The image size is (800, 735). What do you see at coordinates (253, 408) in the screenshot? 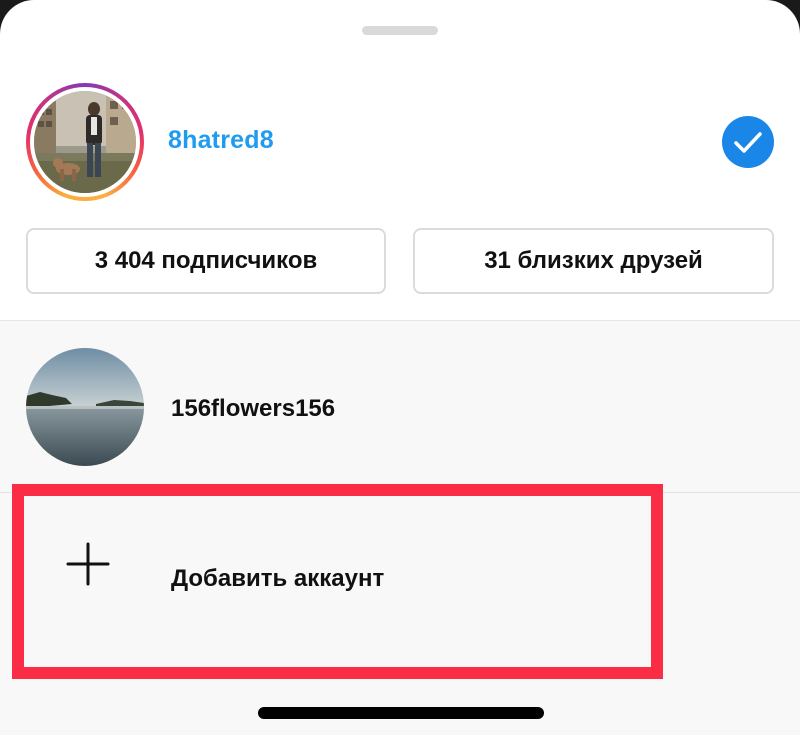
I see `account-username: 156flowers156` at bounding box center [253, 408].